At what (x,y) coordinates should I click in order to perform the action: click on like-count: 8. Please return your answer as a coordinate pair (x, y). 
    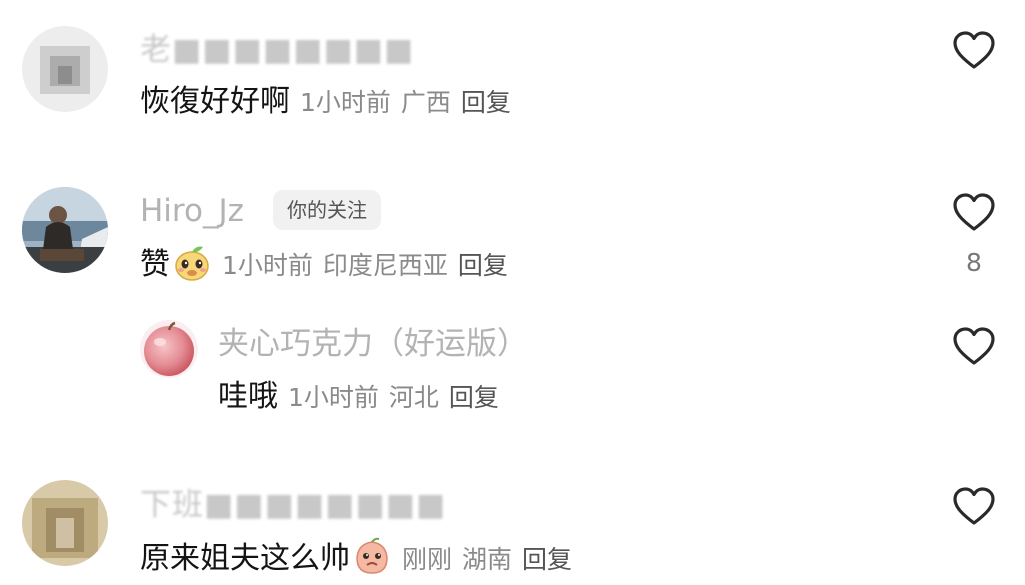
    Looking at the image, I should click on (974, 262).